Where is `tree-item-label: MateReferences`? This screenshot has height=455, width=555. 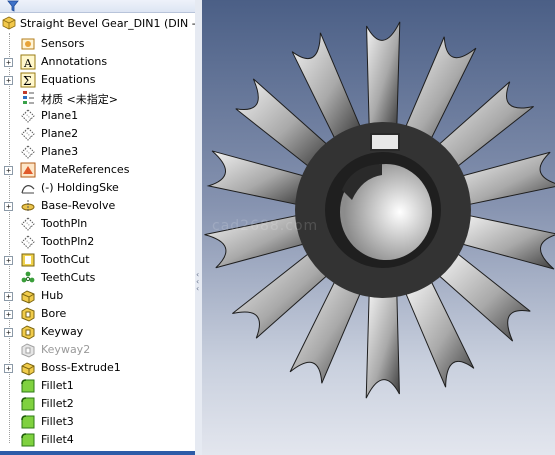
tree-item-label: MateReferences is located at coordinates (85, 169).